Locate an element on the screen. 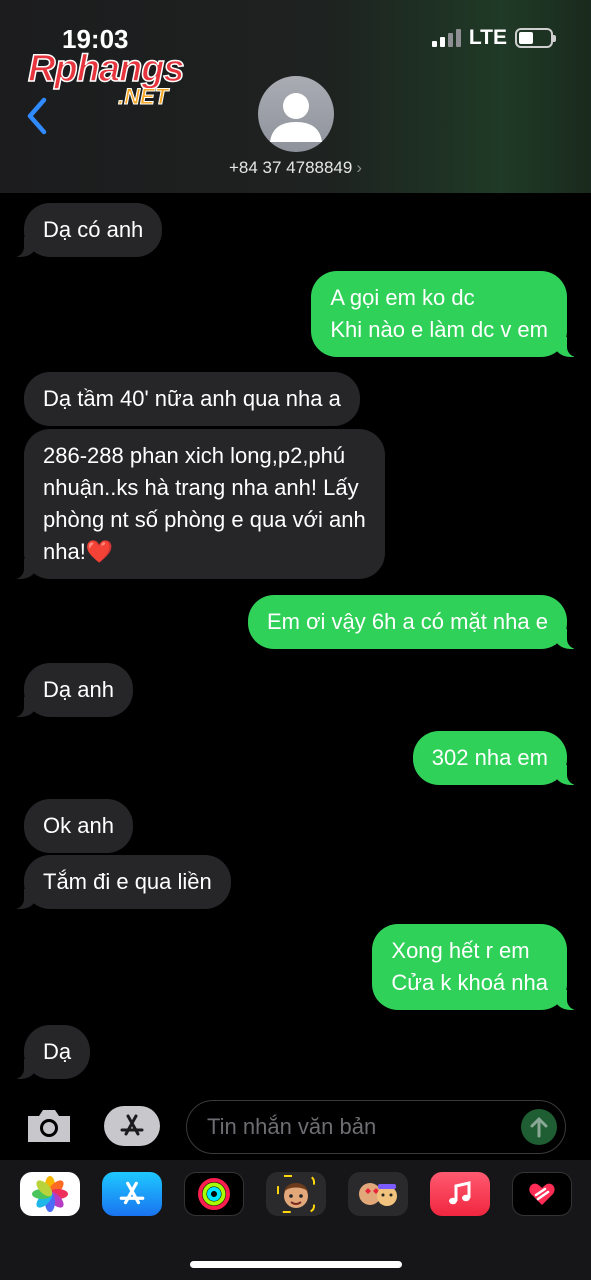  heart-touch-icon is located at coordinates (542, 1194).